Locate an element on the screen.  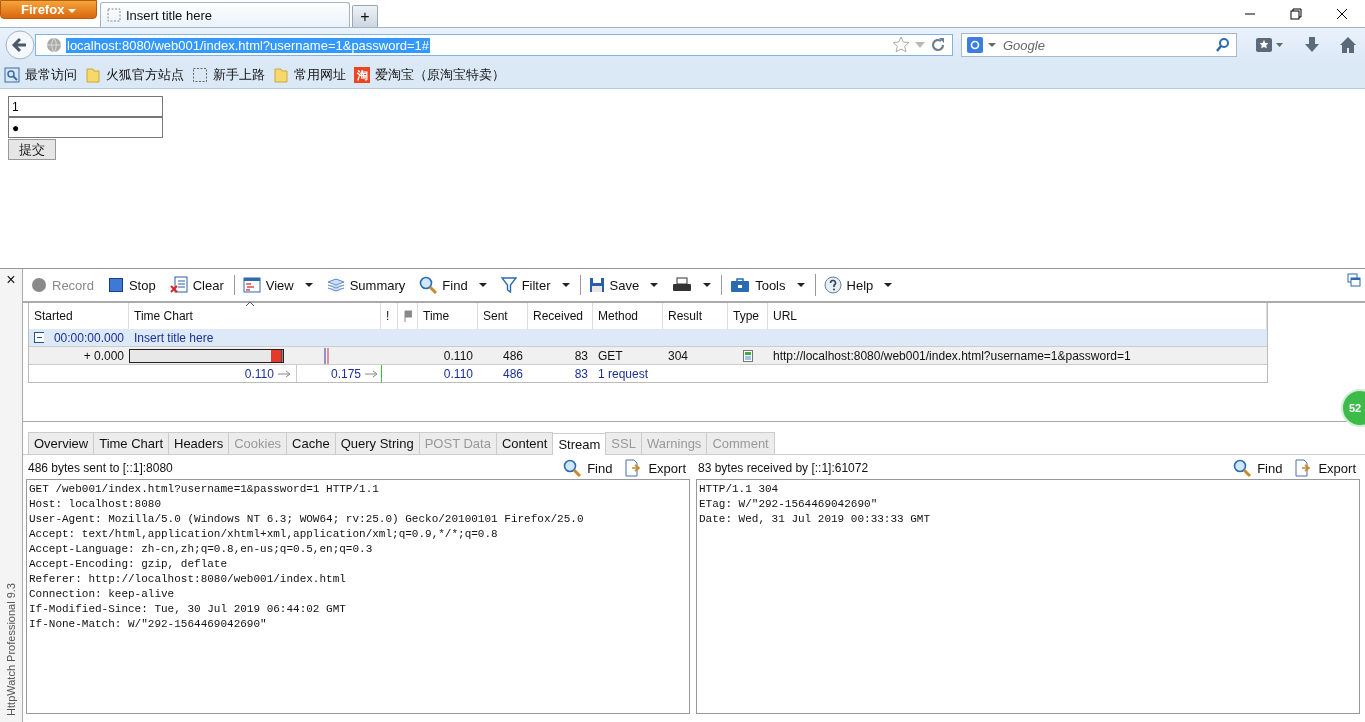
flag-icon is located at coordinates (407, 316).